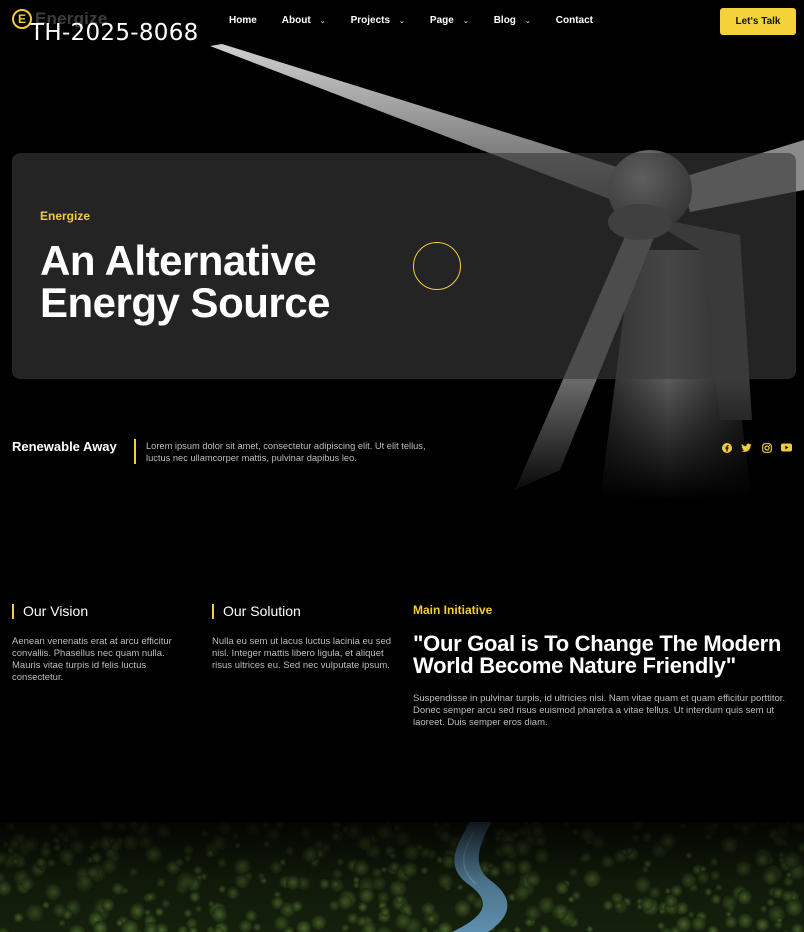  Describe the element at coordinates (262, 611) in the screenshot. I see `solution-title: Our Solution` at that location.